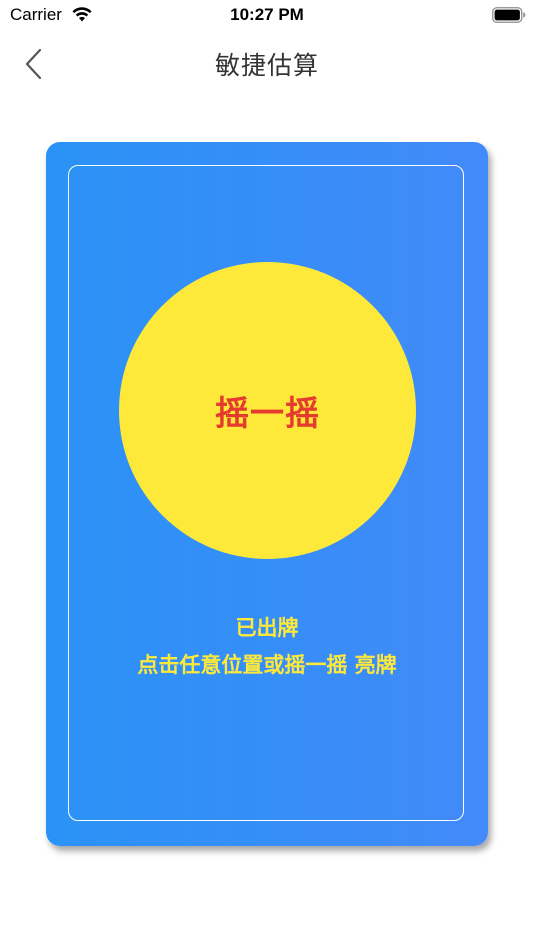  I want to click on page-title: 敏捷估算, so click(266, 65).